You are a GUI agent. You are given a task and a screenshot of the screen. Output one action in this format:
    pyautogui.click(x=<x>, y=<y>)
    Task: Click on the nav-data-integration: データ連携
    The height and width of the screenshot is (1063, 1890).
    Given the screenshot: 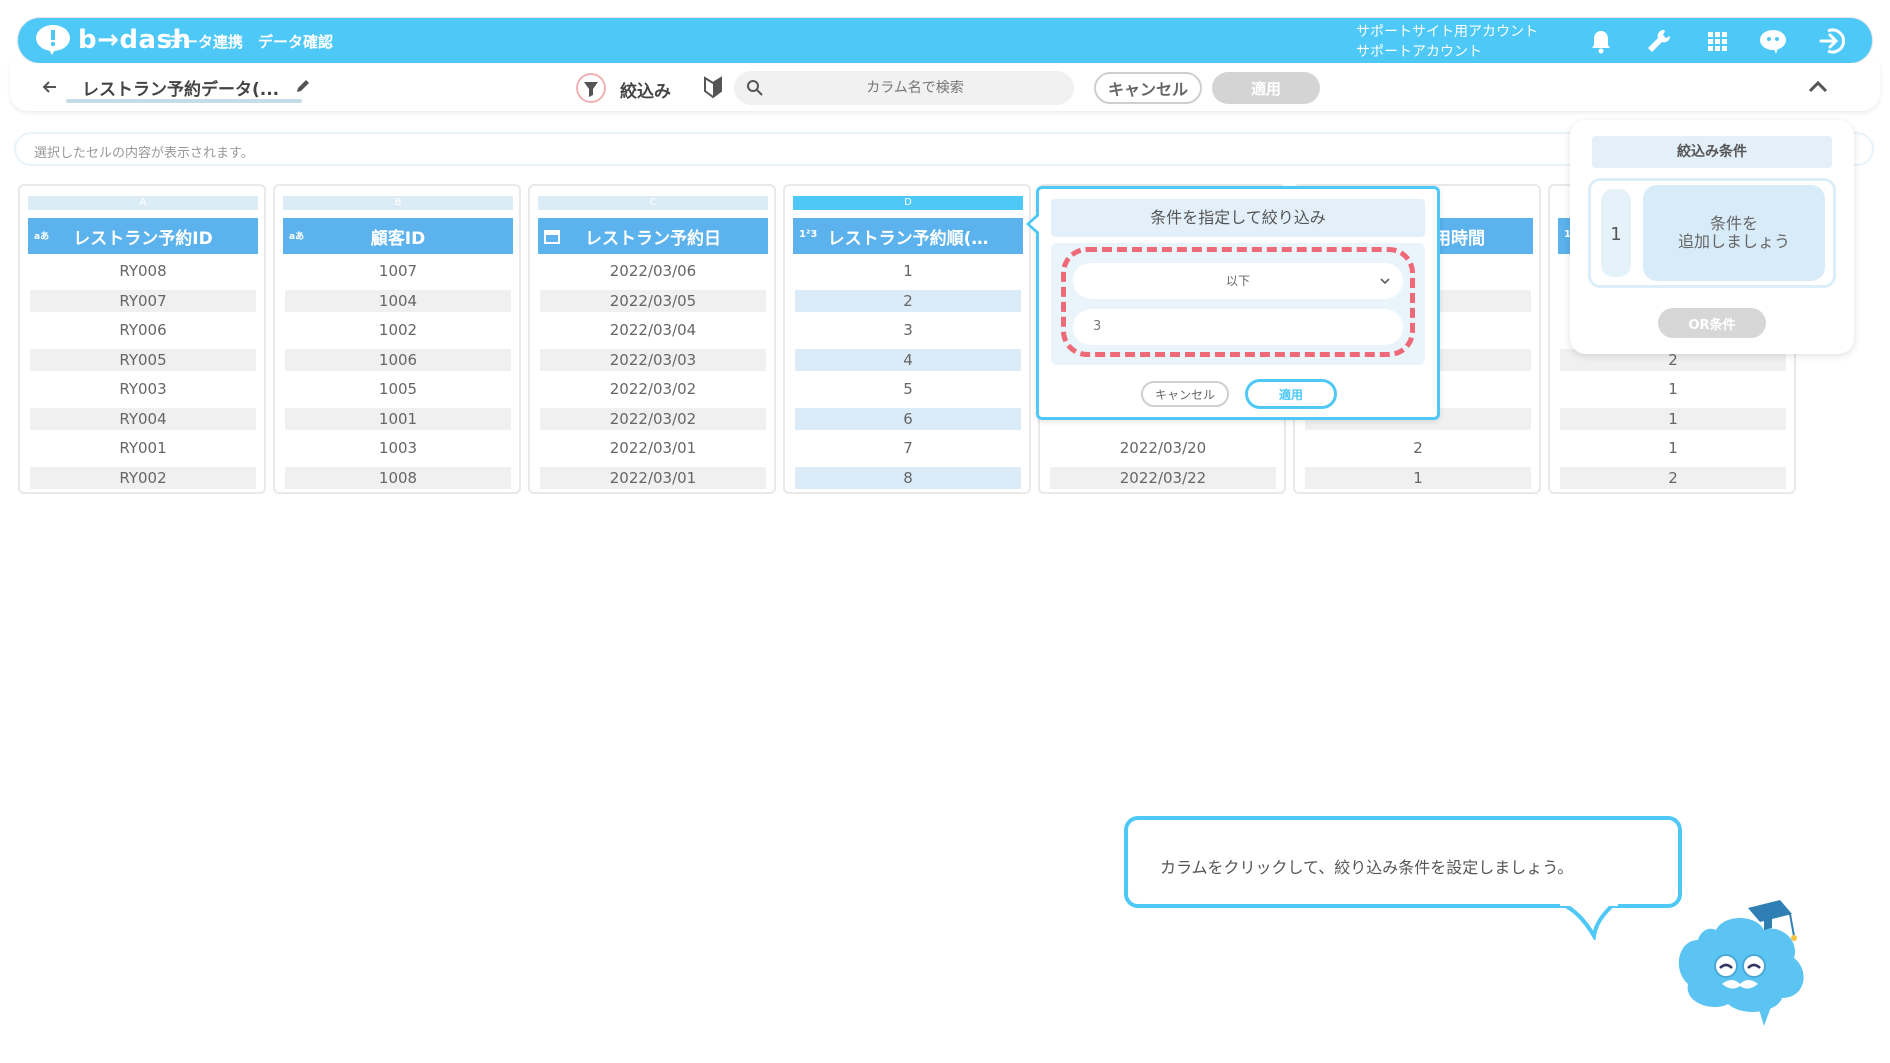 What is the action you would take?
    pyautogui.click(x=205, y=41)
    